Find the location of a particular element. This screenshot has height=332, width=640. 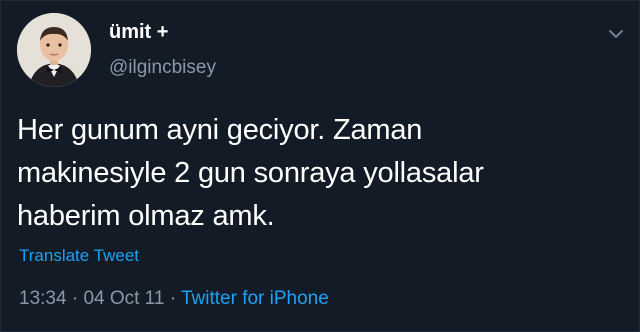

avatar-image is located at coordinates (54, 50).